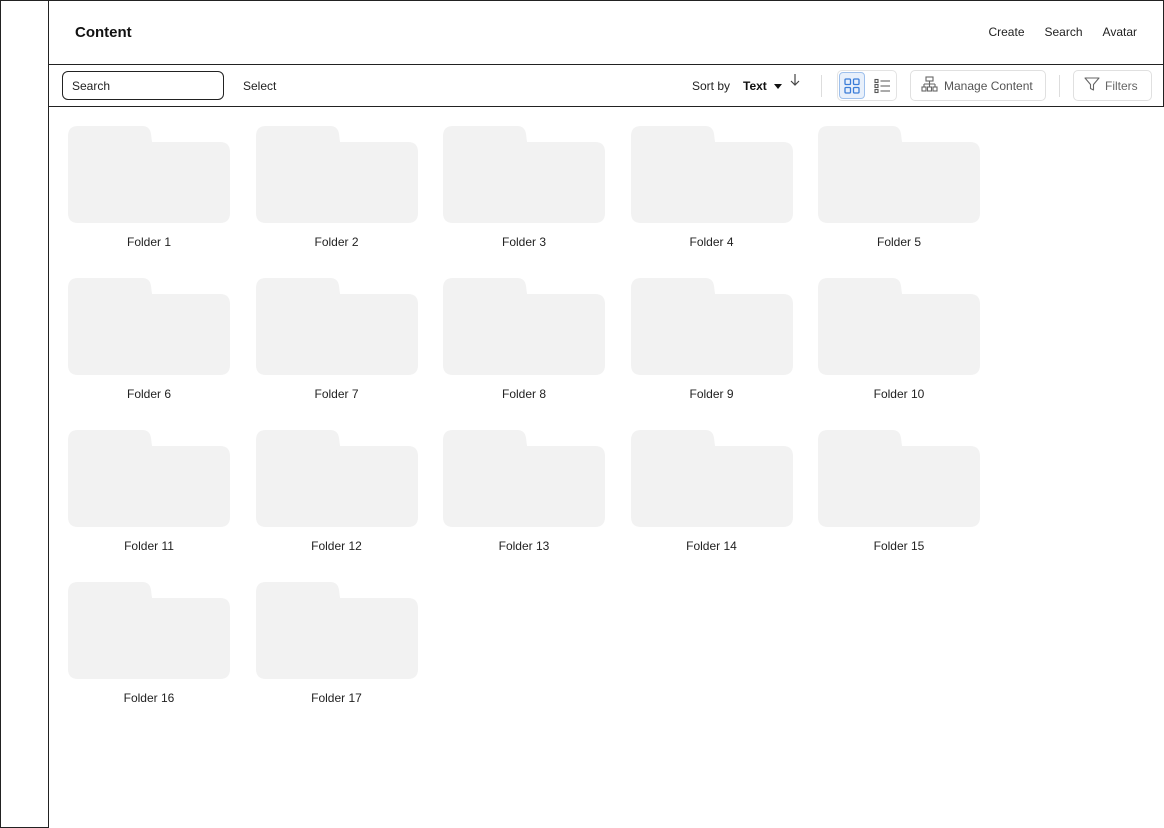  What do you see at coordinates (711, 546) in the screenshot?
I see `folder-label: Folder 14` at bounding box center [711, 546].